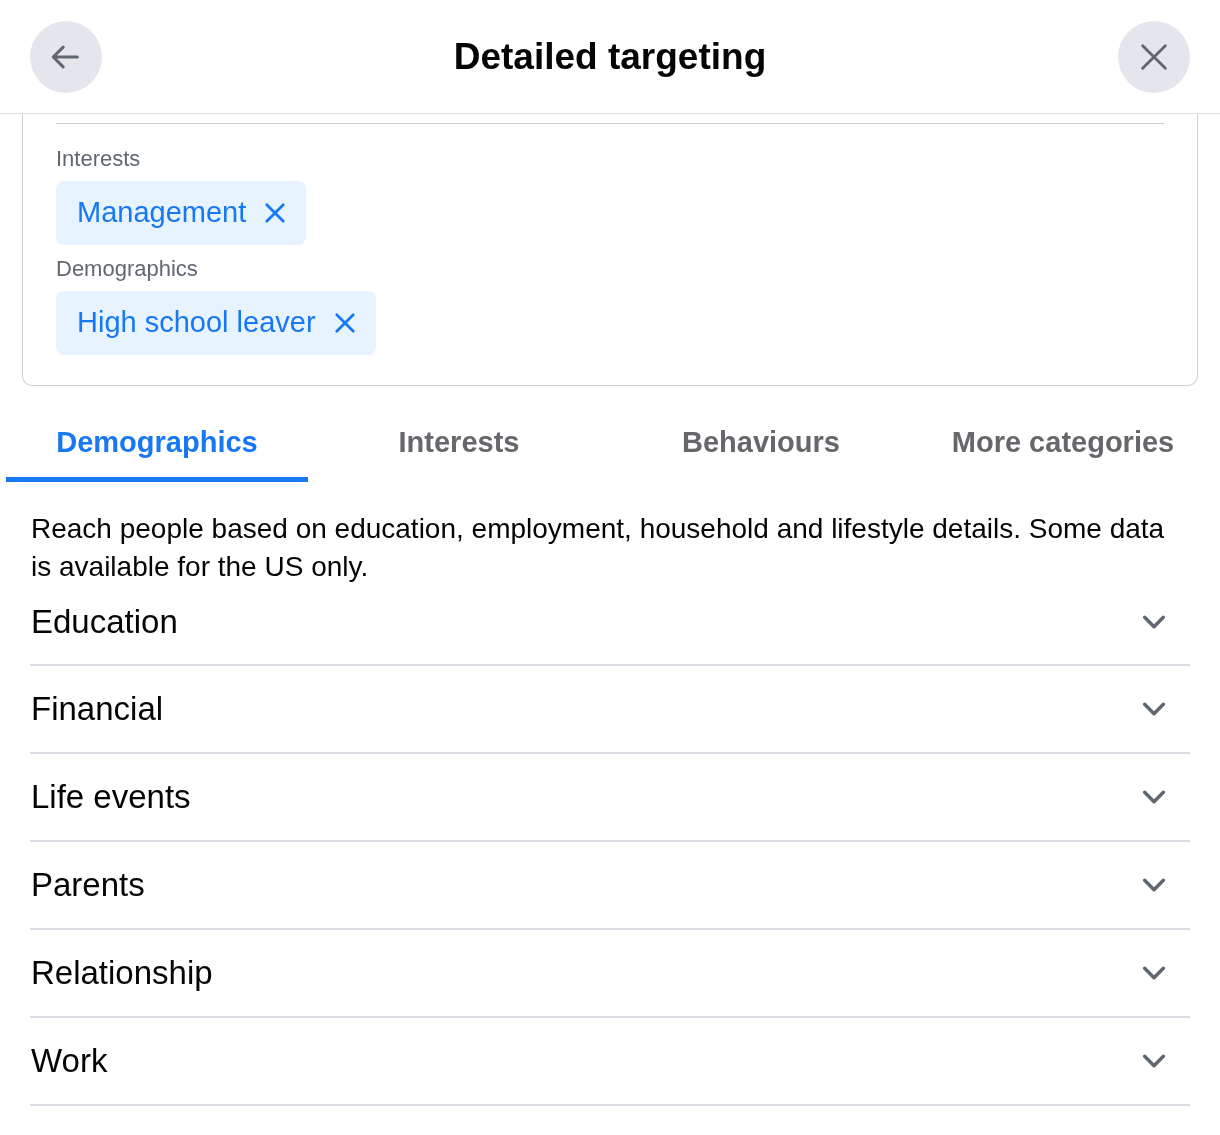 The height and width of the screenshot is (1135, 1220). Describe the element at coordinates (110, 797) in the screenshot. I see `category-label: Life events` at that location.